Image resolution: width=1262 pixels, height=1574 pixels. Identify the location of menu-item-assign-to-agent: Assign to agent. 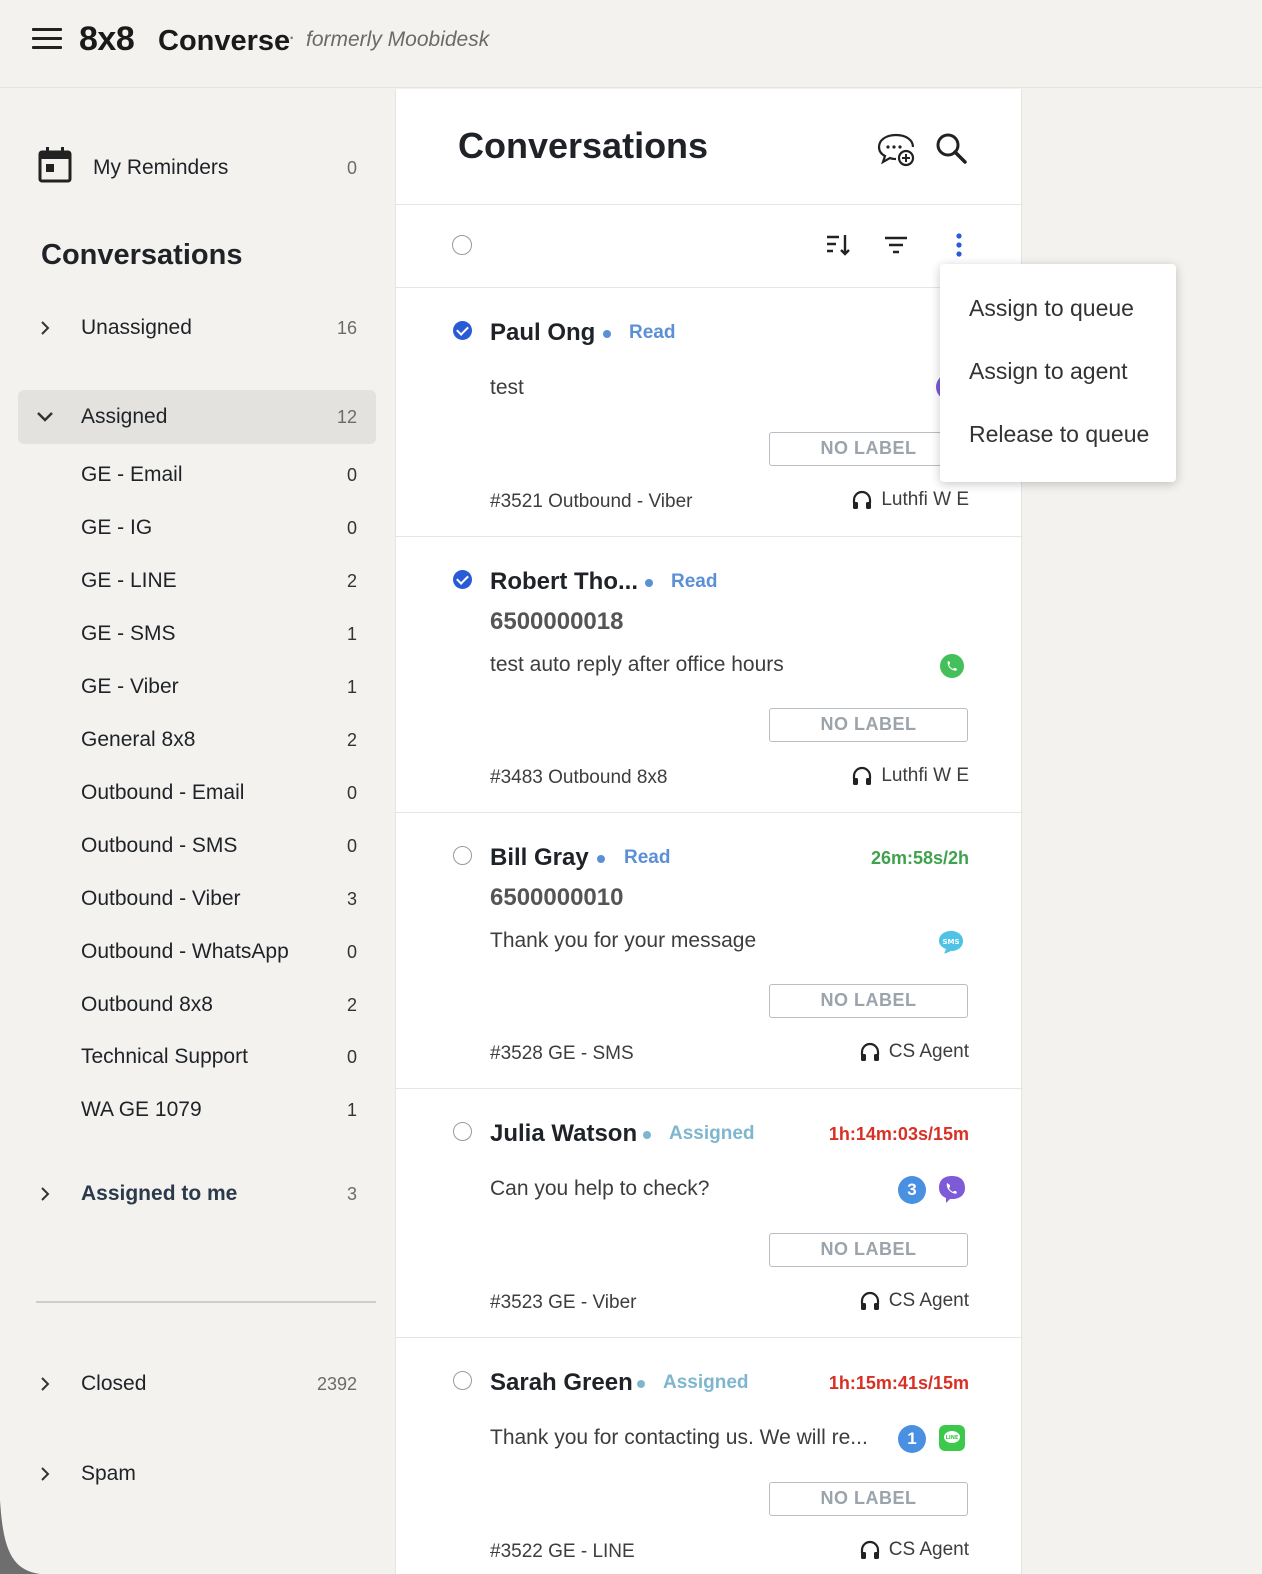
(1048, 371).